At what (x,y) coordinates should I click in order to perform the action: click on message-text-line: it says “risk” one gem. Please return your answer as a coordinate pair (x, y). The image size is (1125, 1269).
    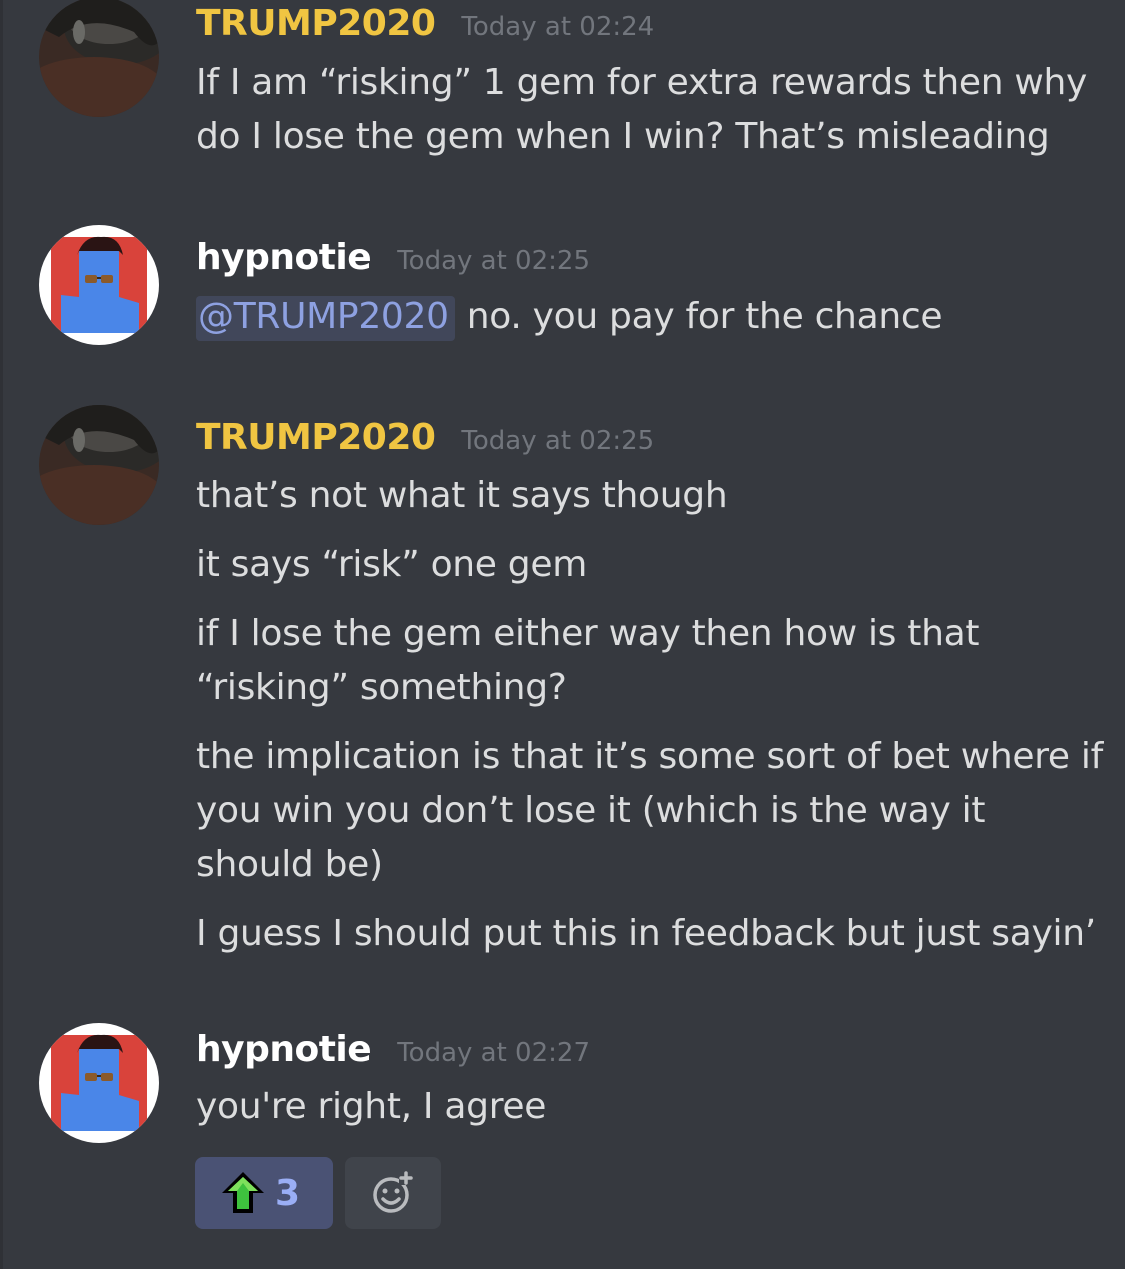
    Looking at the image, I should click on (391, 564).